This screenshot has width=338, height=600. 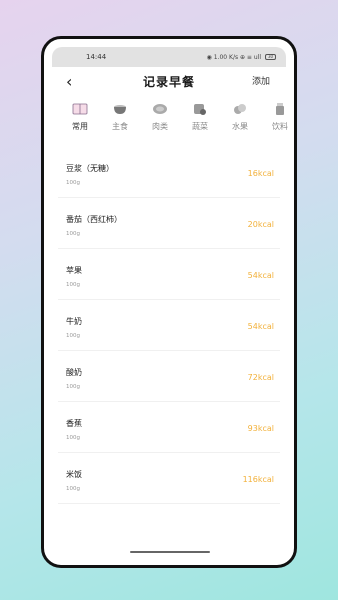 What do you see at coordinates (90, 168) in the screenshot?
I see `food-name: 豆浆（无糖）` at bounding box center [90, 168].